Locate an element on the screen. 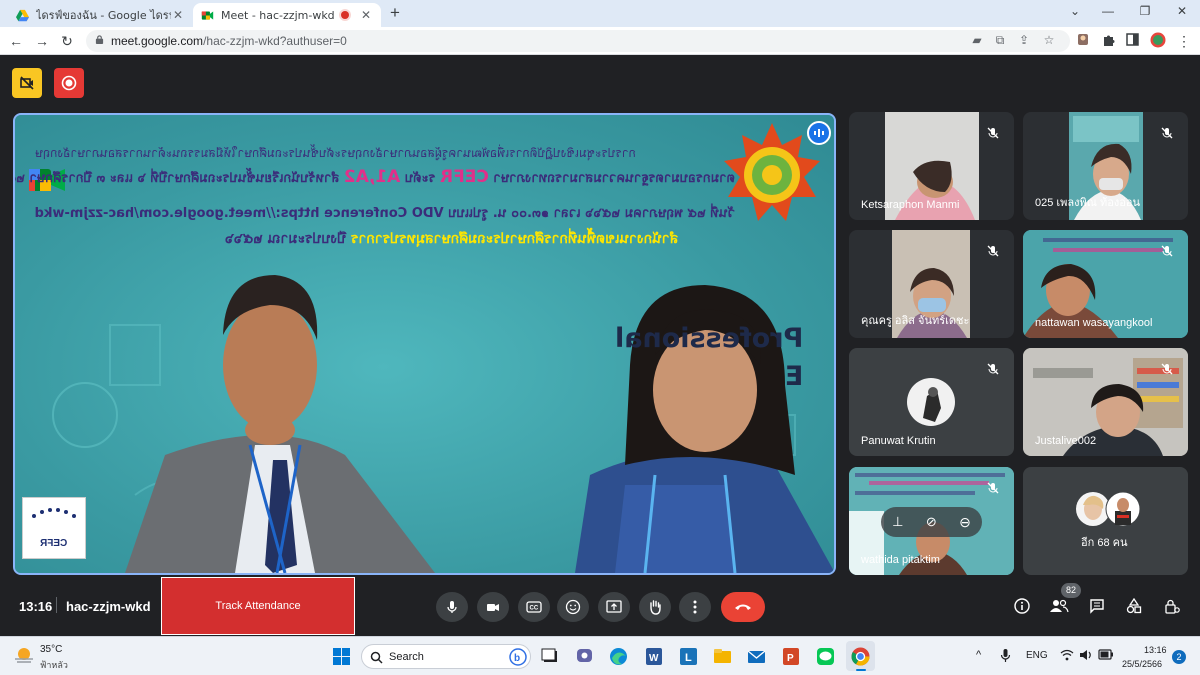 The width and height of the screenshot is (1200, 675). svg-text: P is located at coordinates (790, 658).